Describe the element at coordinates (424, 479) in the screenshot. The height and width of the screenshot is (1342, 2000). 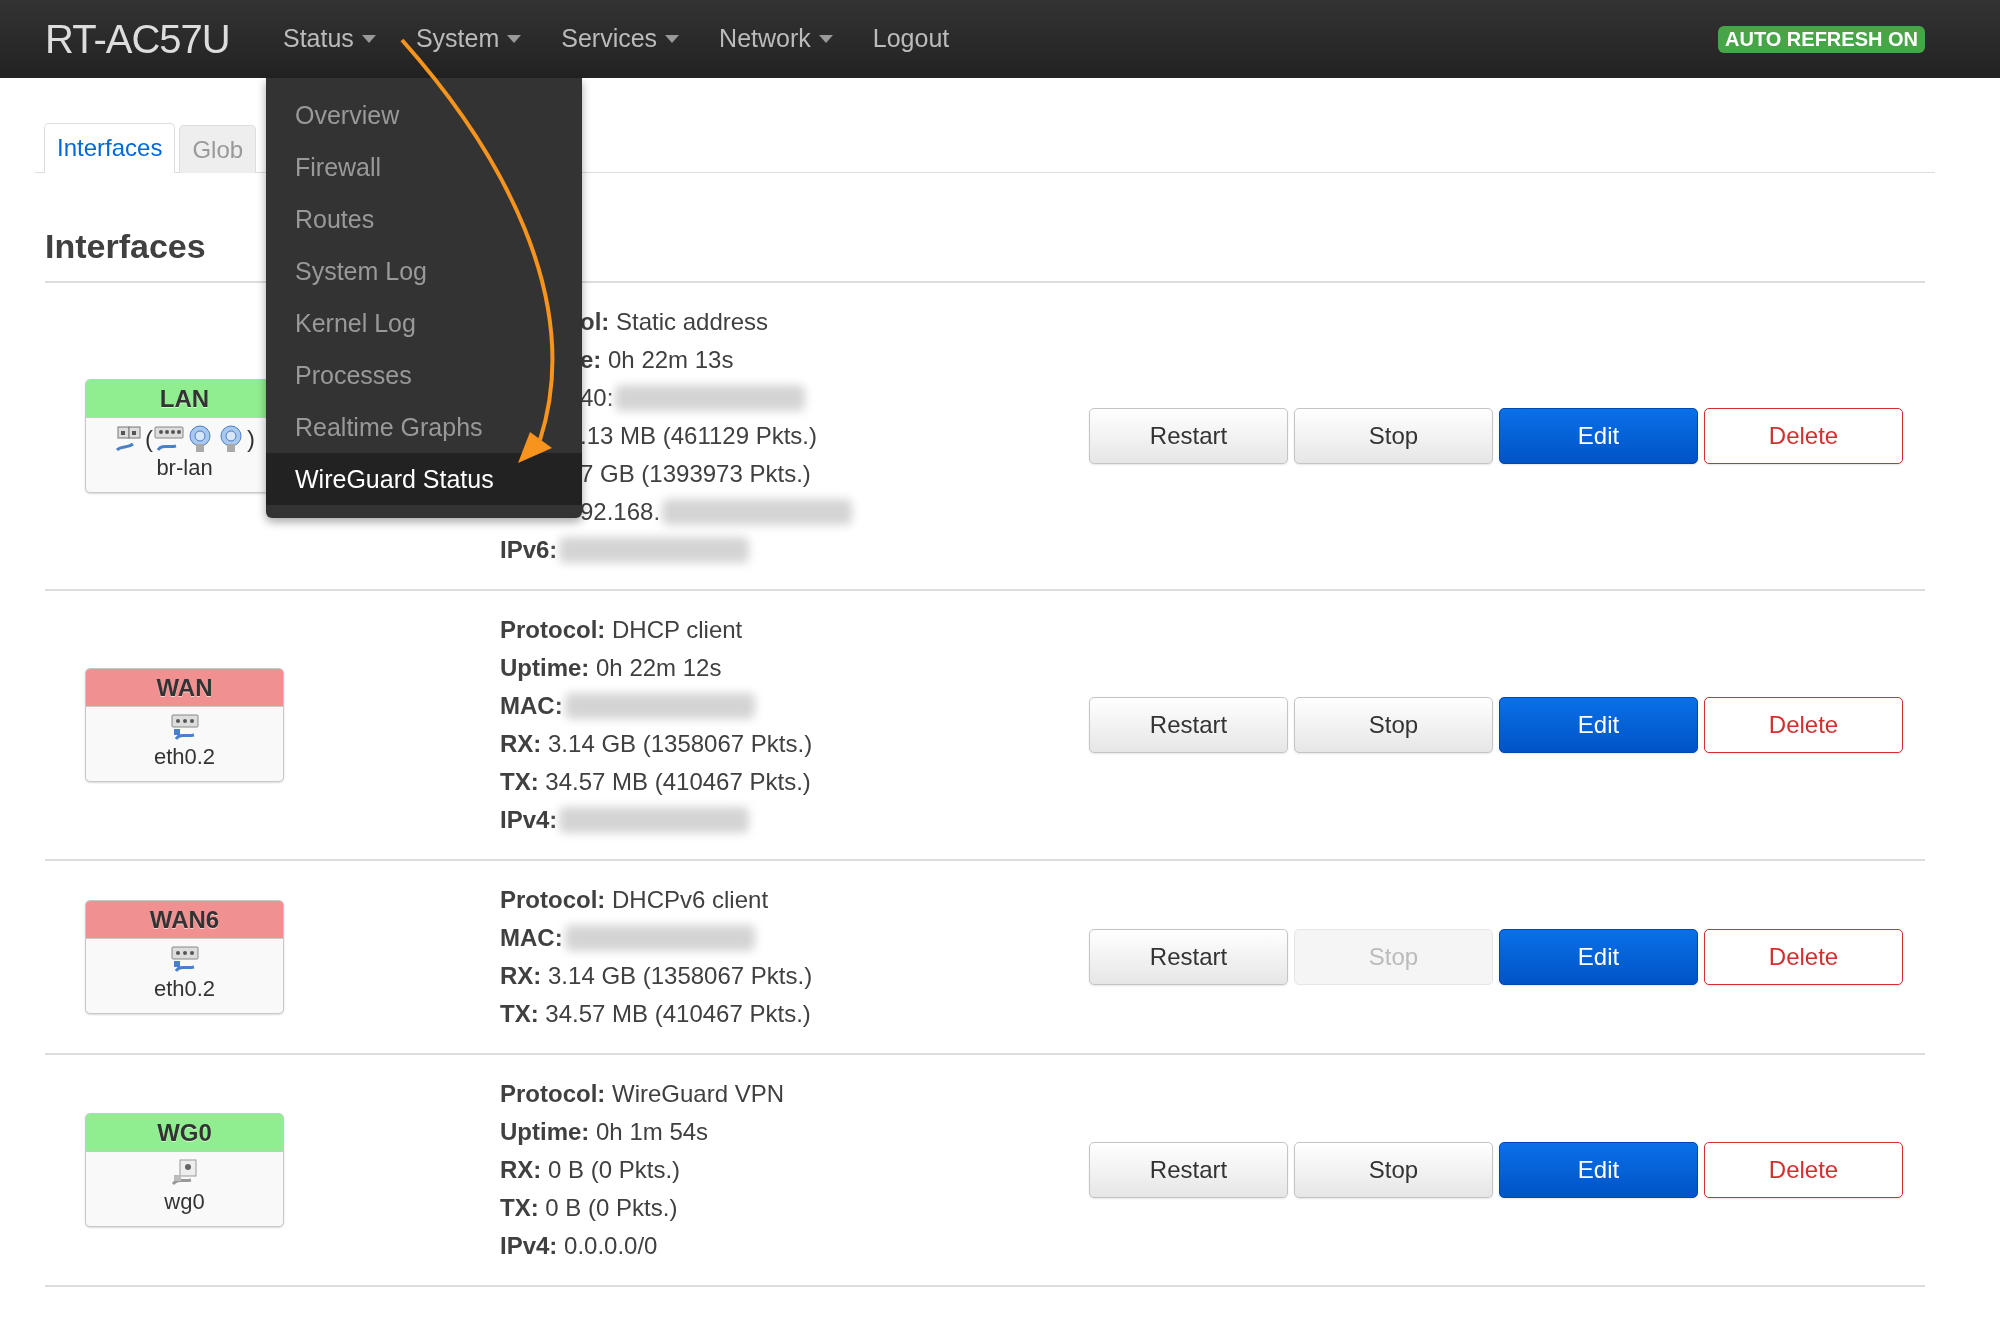
I see `menu-item: WireGuard Status` at that location.